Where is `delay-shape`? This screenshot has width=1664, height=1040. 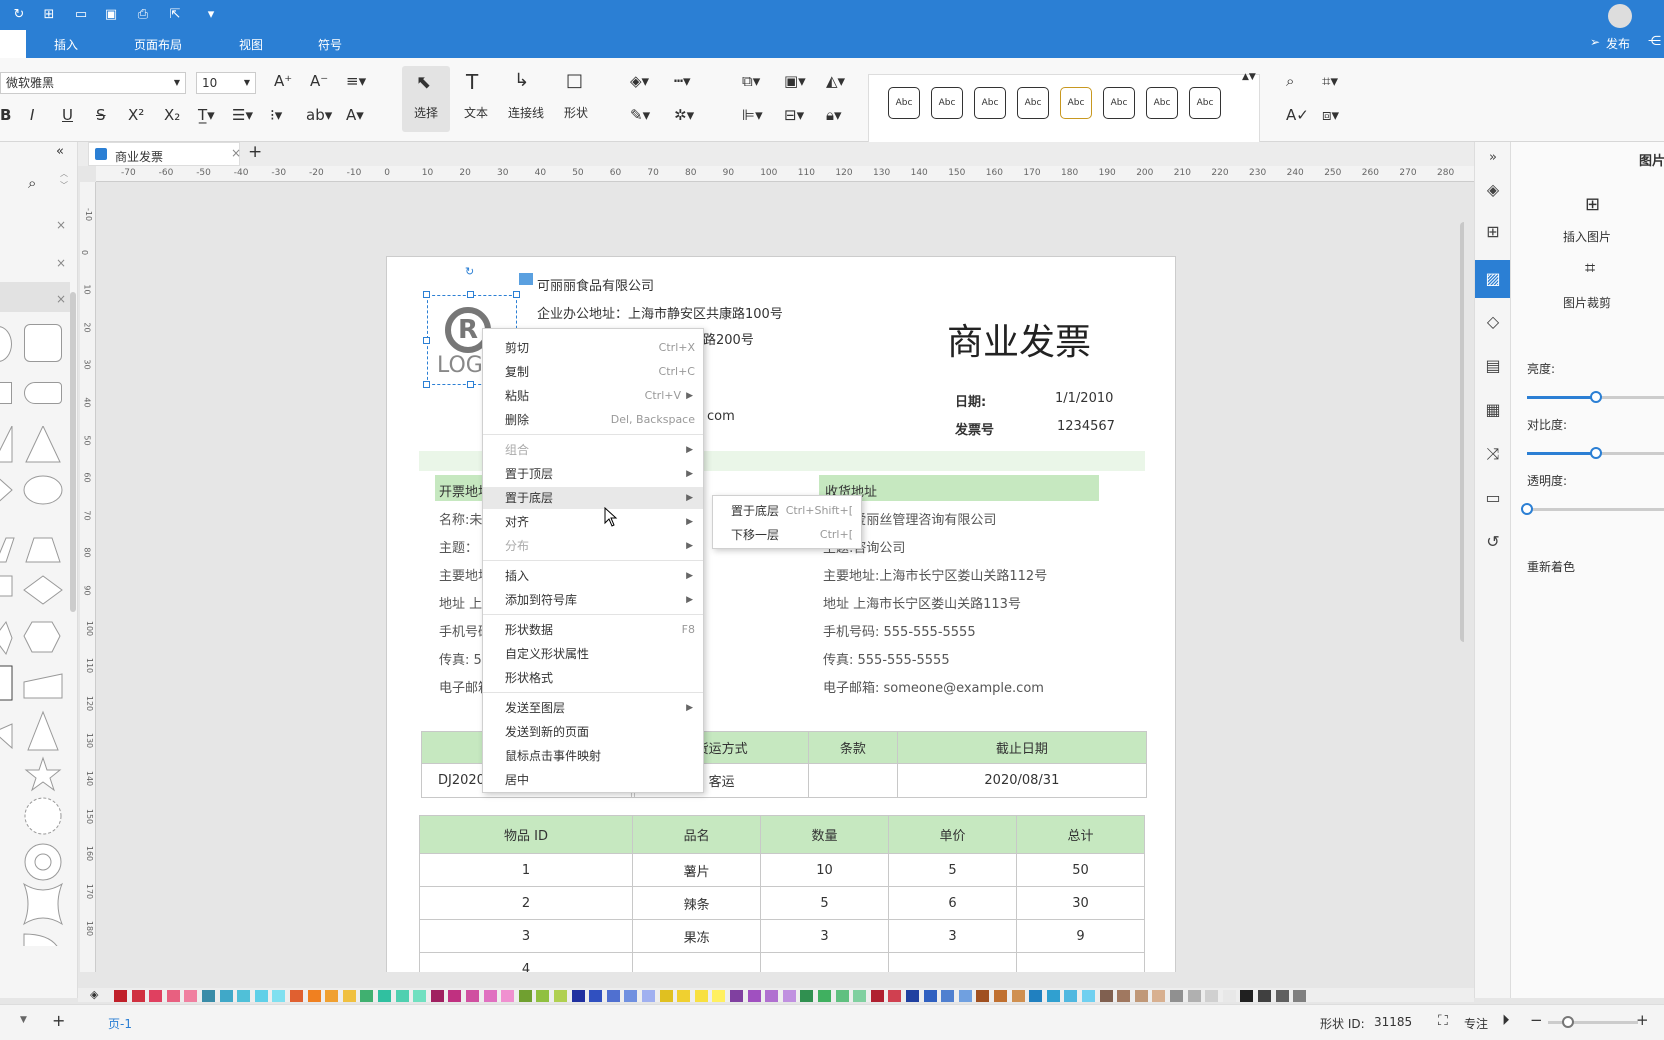
delay-shape is located at coordinates (43, 393).